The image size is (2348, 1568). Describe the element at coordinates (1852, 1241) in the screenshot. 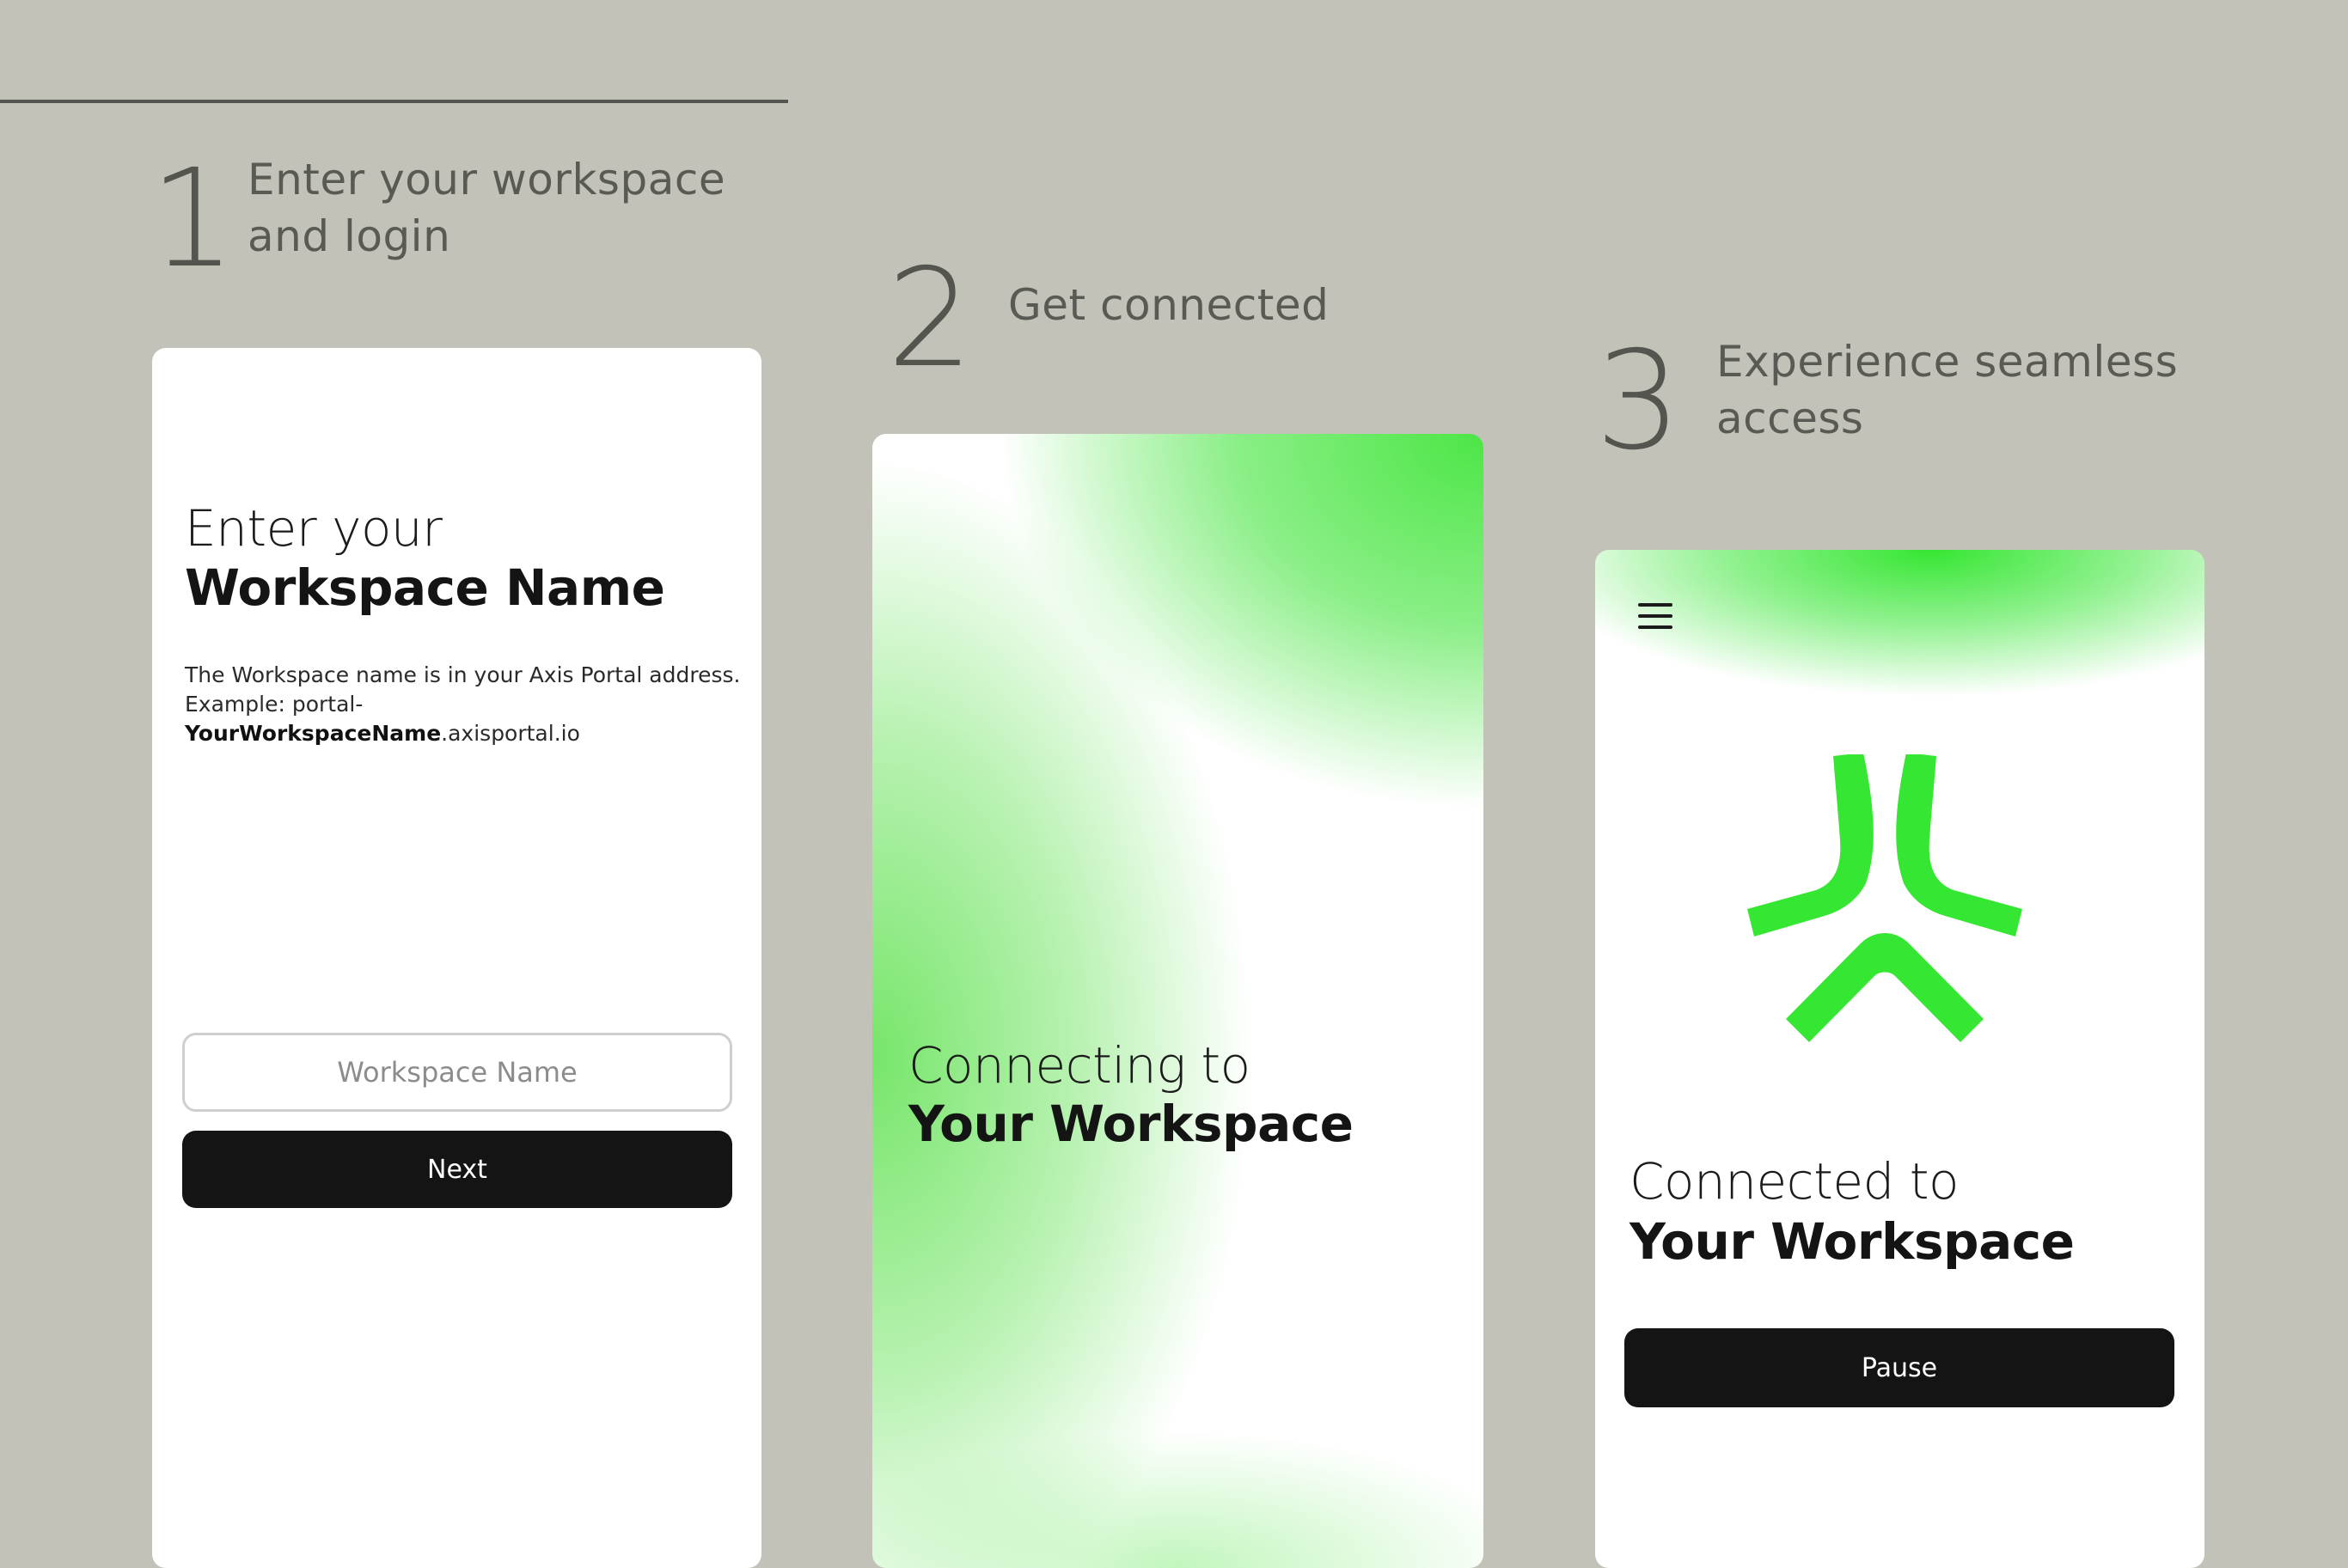

I see `screen-3-heading-bold: Your Workspace` at that location.